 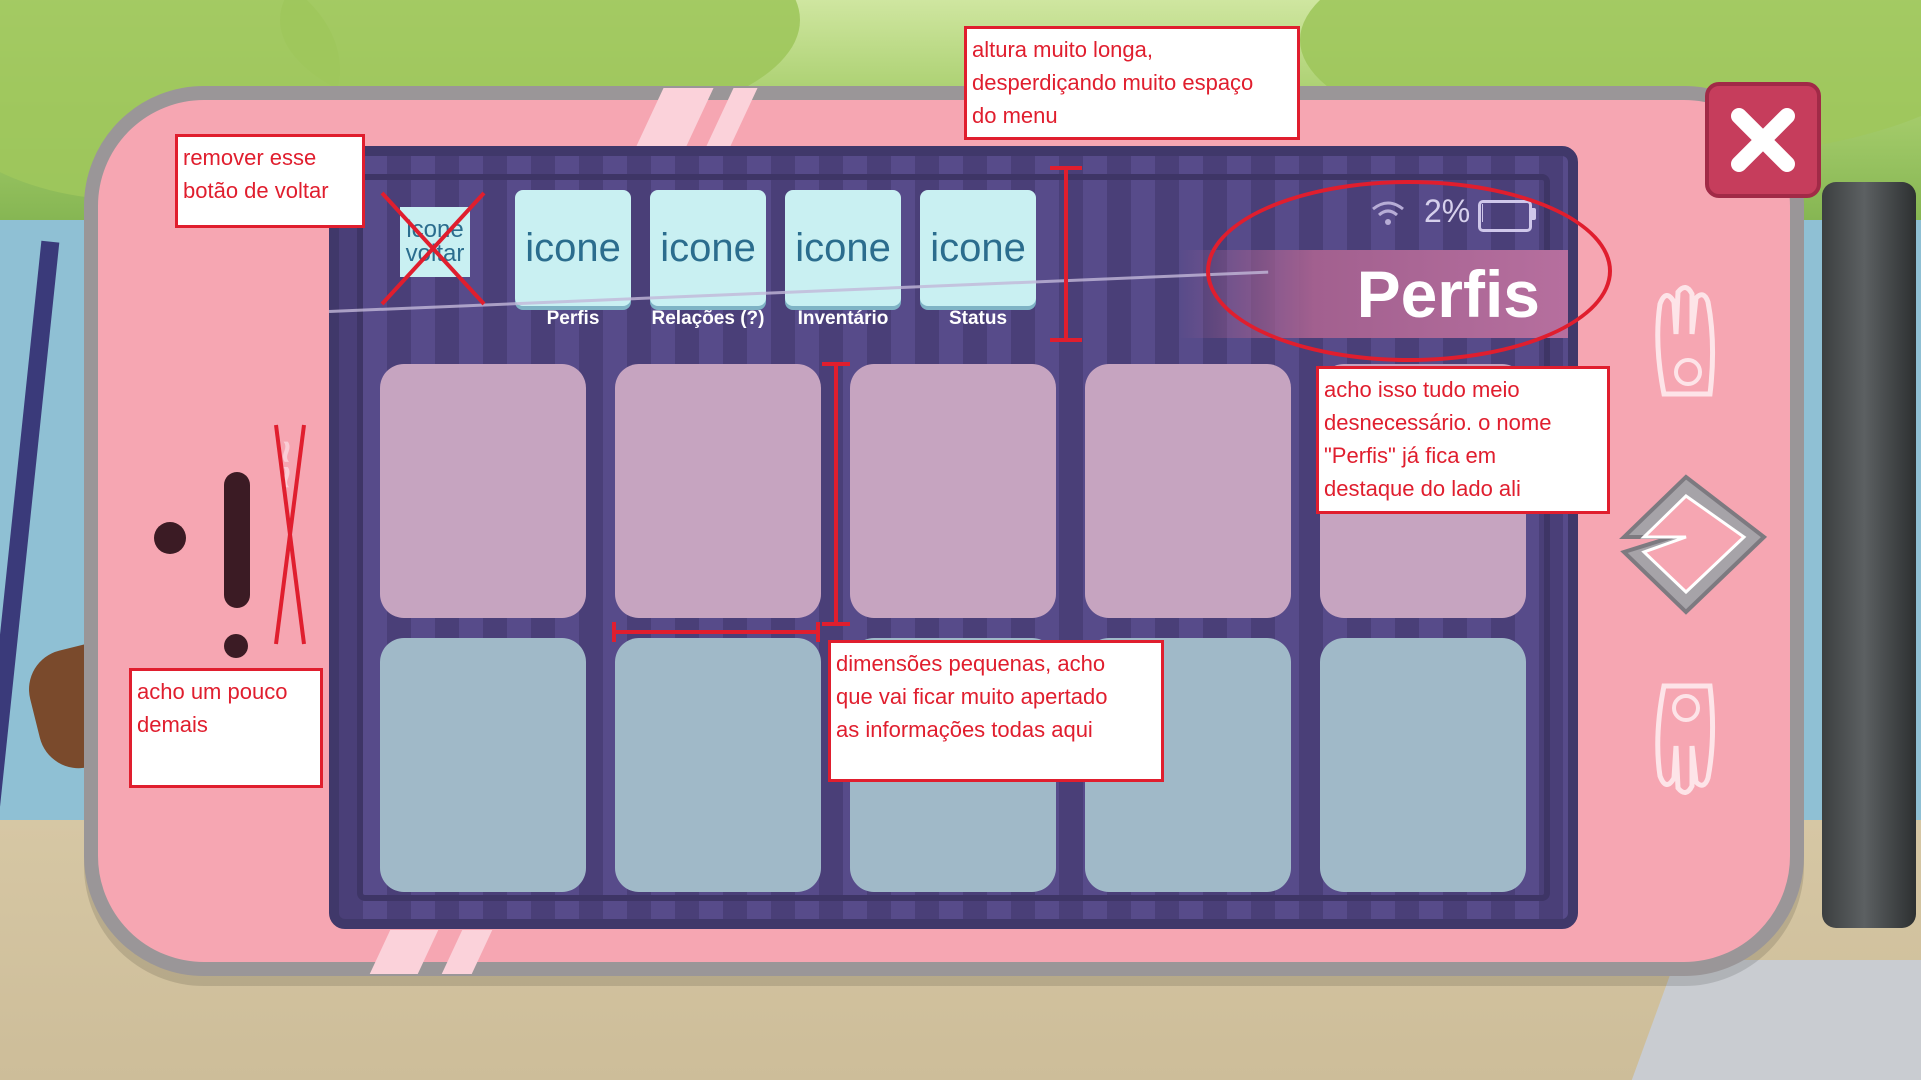 What do you see at coordinates (1409, 271) in the screenshot?
I see `highlight-ellipse` at bounding box center [1409, 271].